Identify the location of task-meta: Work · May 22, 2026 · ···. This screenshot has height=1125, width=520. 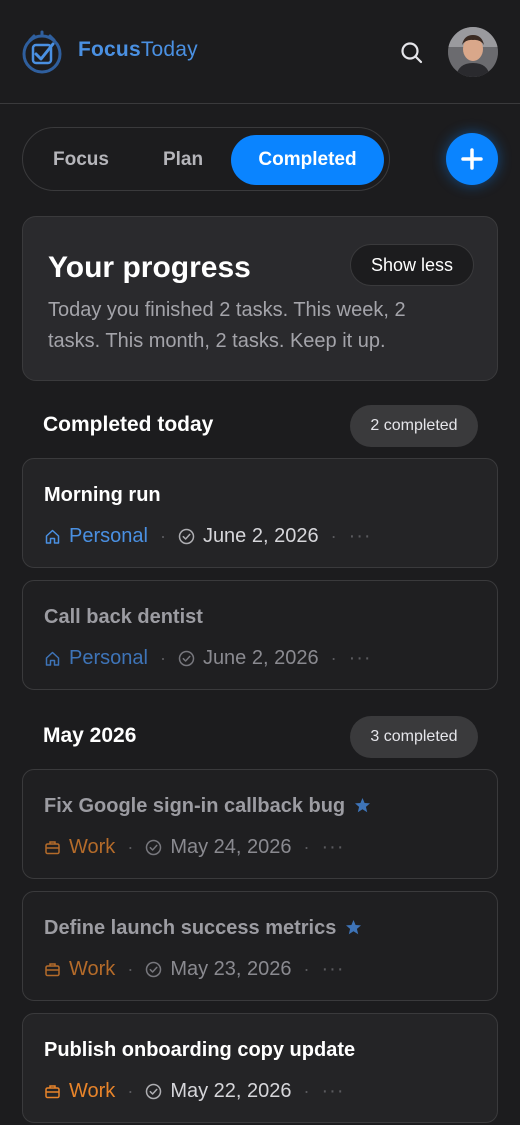
(194, 1091).